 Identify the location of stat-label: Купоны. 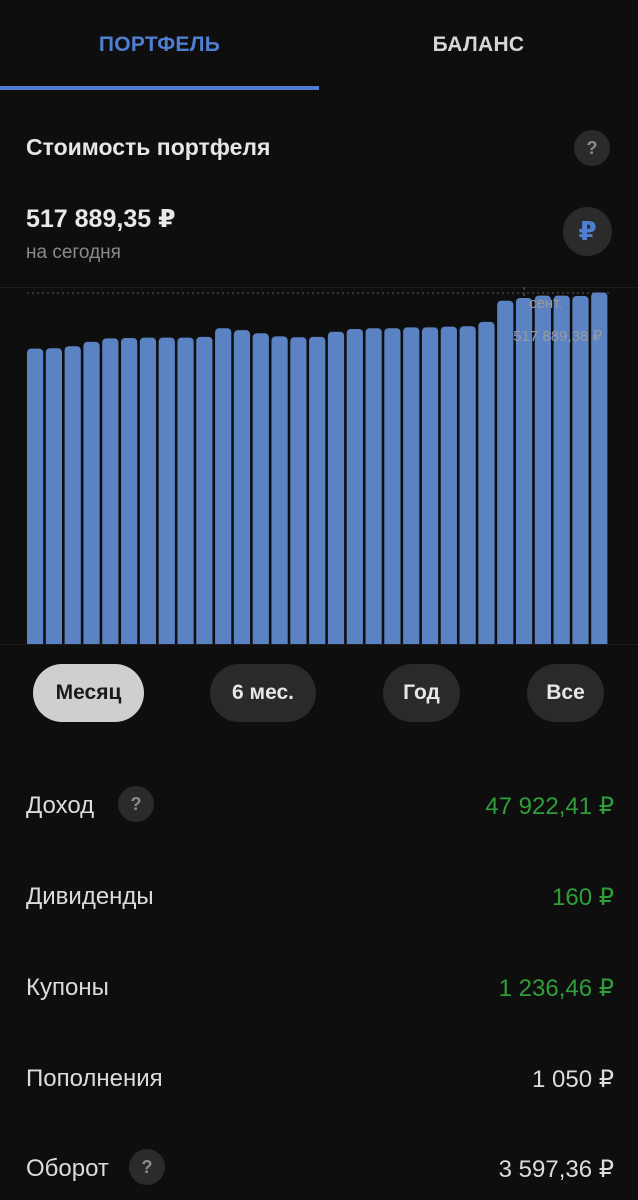
(67, 987).